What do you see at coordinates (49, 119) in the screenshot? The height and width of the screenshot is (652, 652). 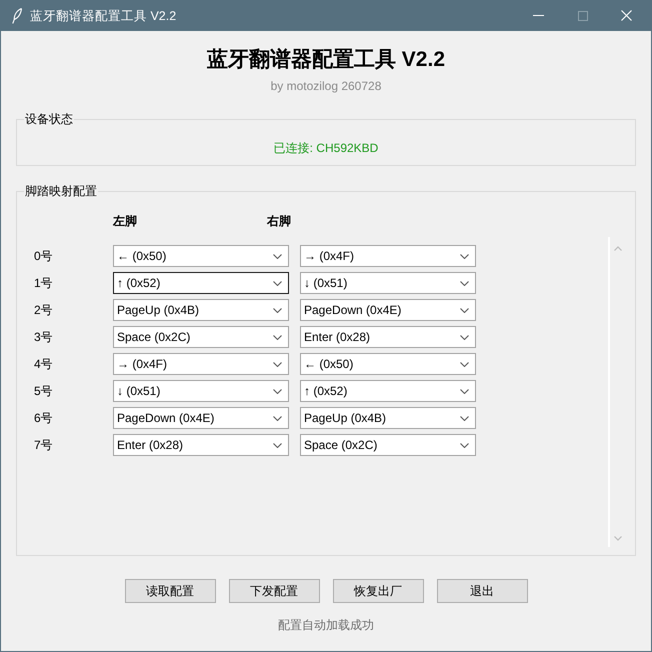 I see `group-label: 设备状态` at bounding box center [49, 119].